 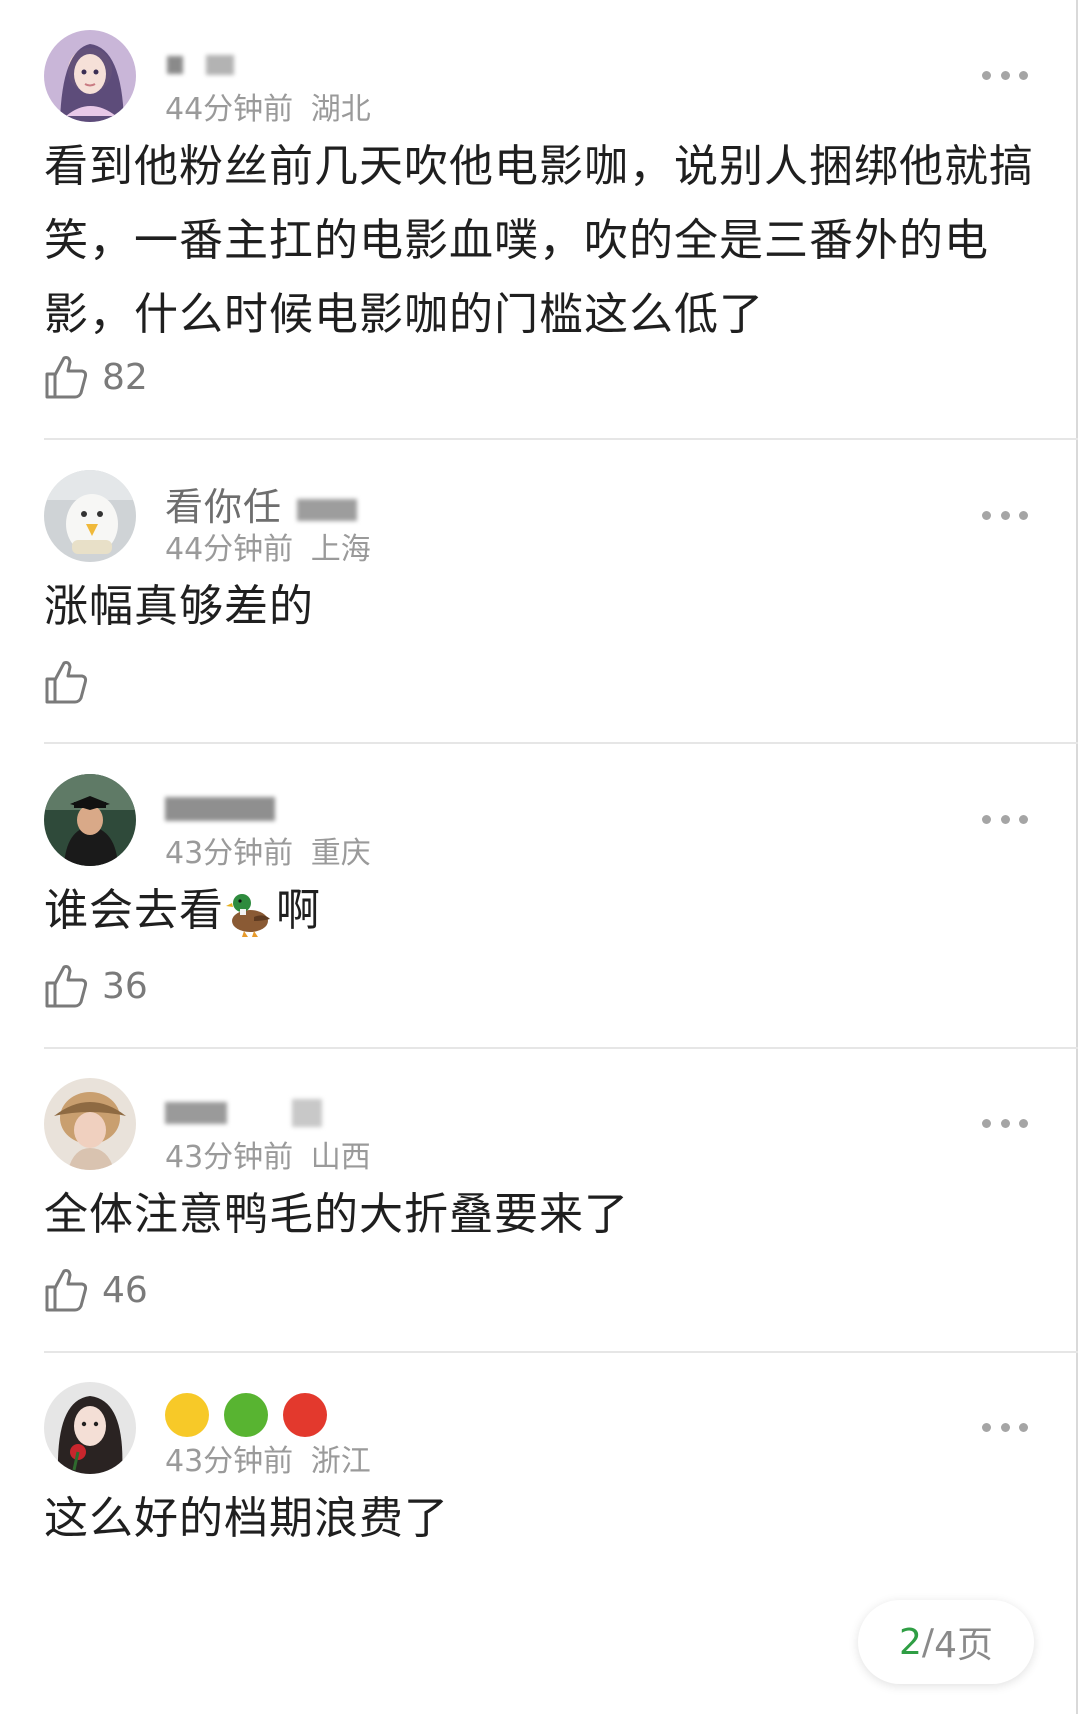 I want to click on comment-meta: 43分钟前 山西, so click(x=268, y=1154).